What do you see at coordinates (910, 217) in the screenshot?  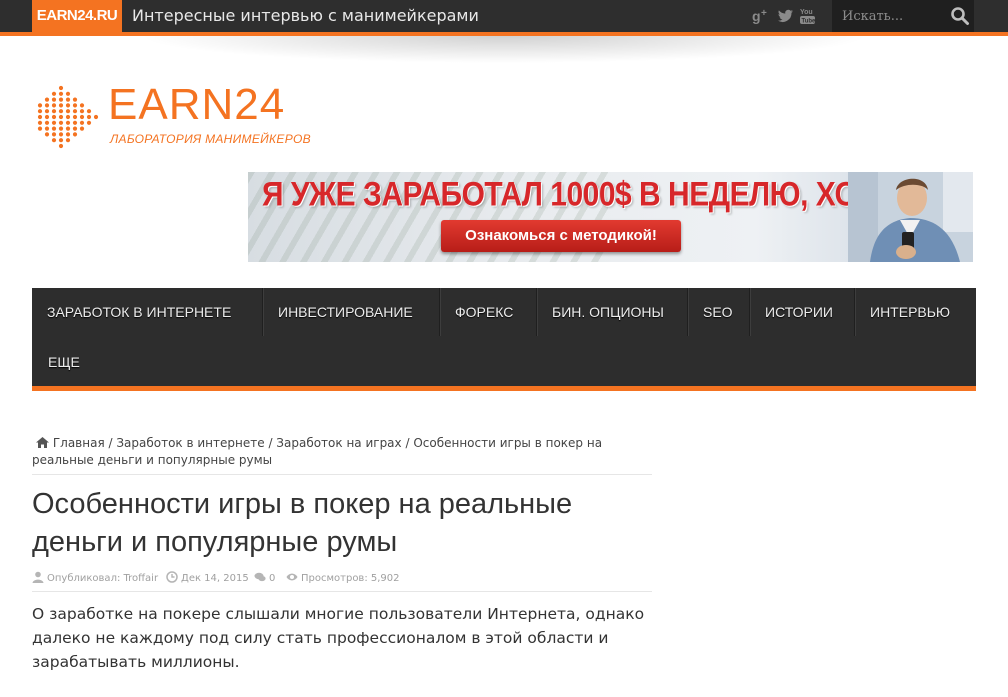 I see `banner-person-image` at bounding box center [910, 217].